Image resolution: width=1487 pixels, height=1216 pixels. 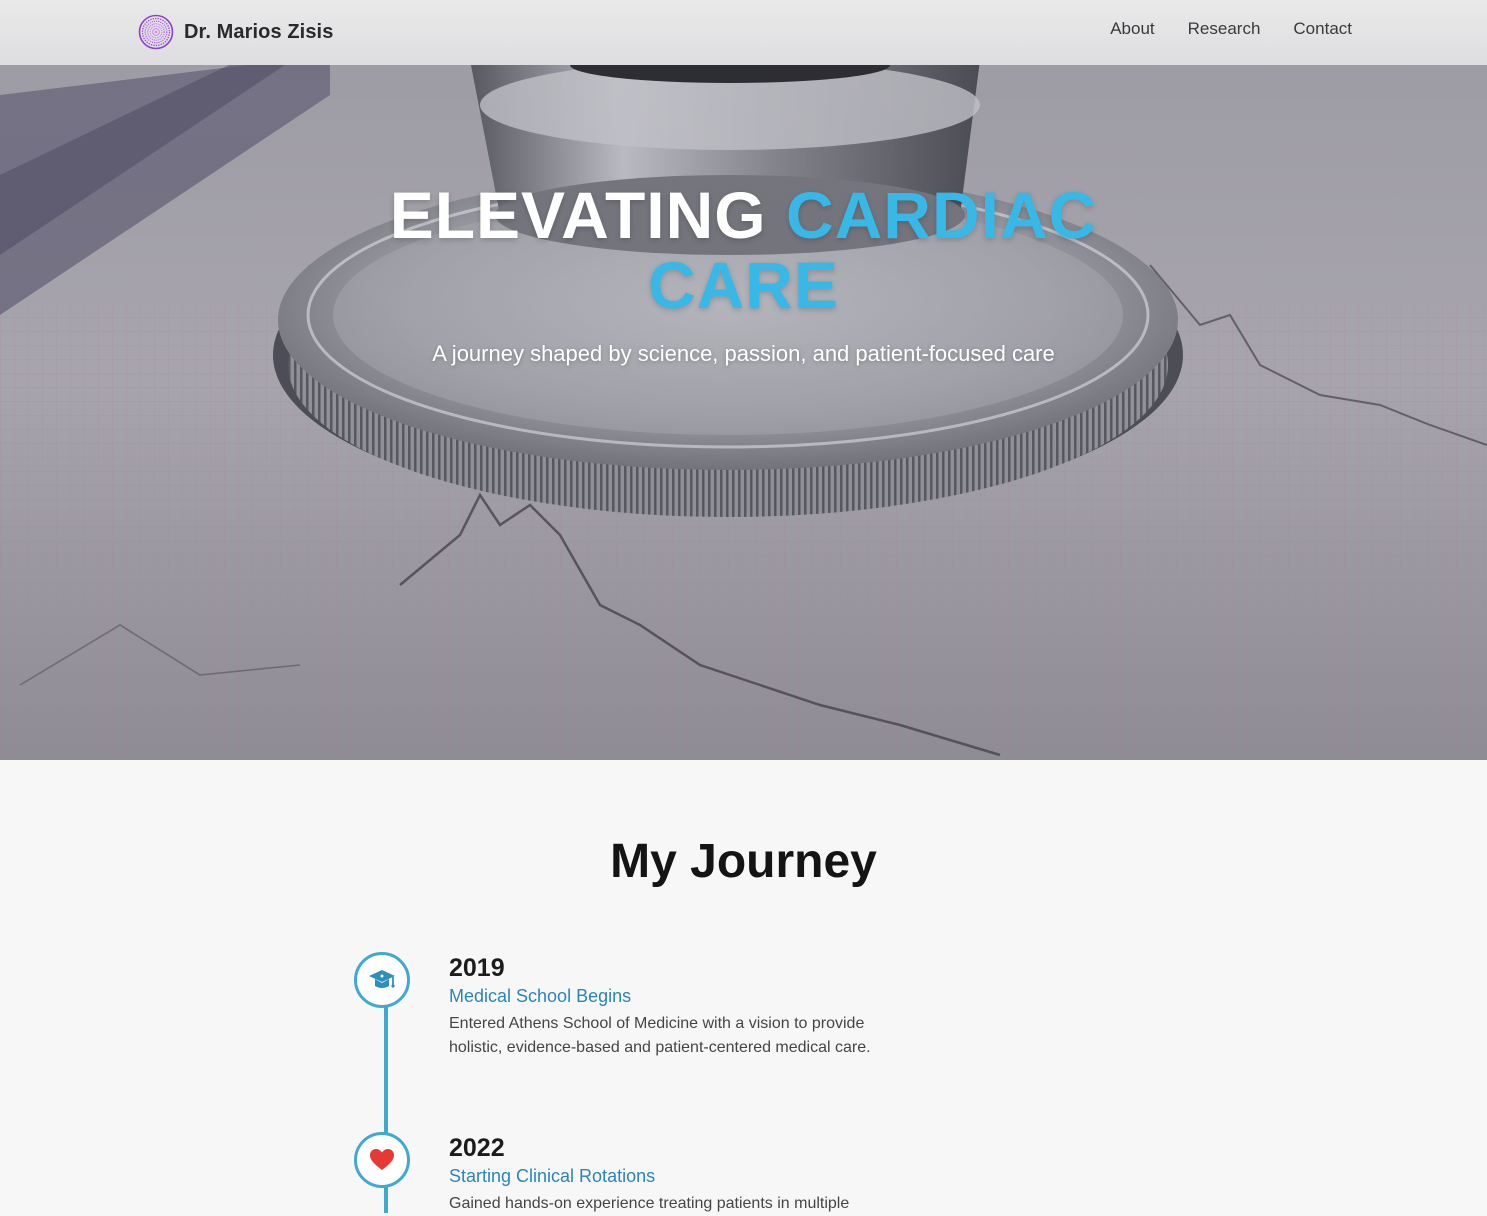 What do you see at coordinates (1224, 29) in the screenshot?
I see `nav-link-research: Research` at bounding box center [1224, 29].